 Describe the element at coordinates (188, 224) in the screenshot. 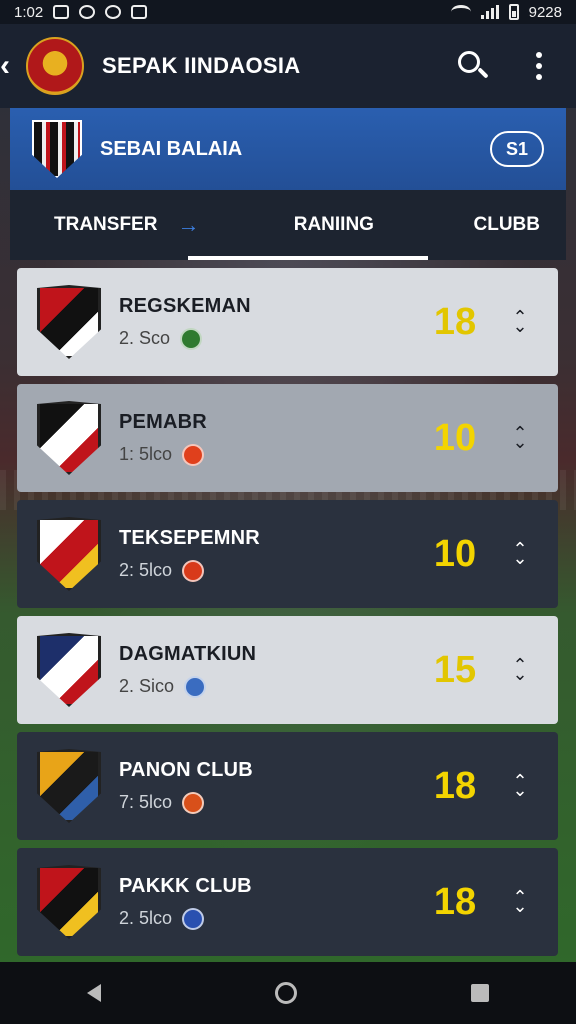

I see `arrow-right-icon: →` at that location.